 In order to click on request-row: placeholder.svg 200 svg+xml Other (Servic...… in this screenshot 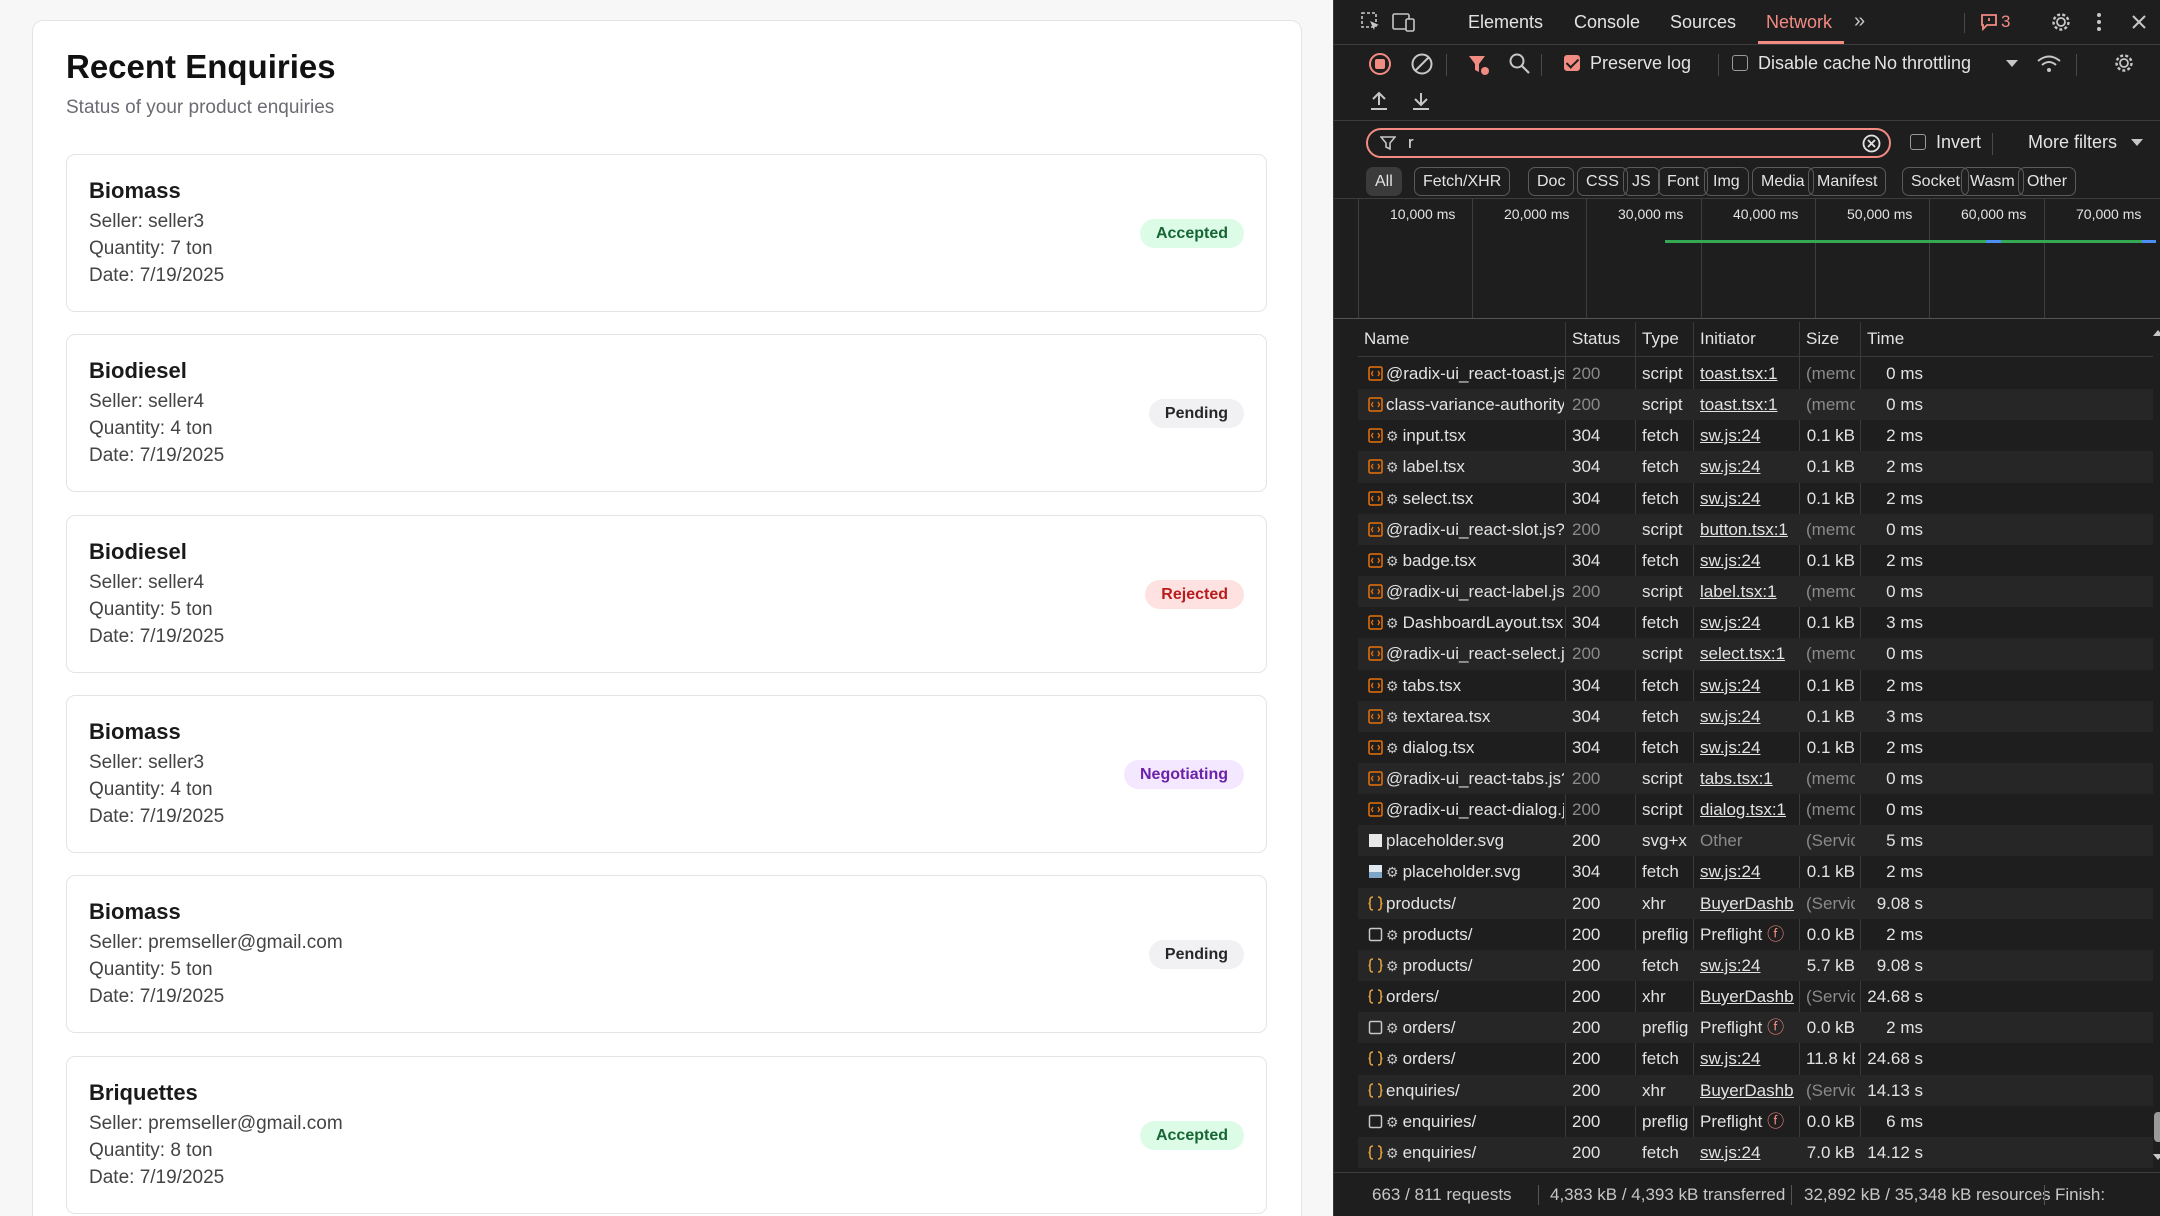, I will do `click(1755, 841)`.